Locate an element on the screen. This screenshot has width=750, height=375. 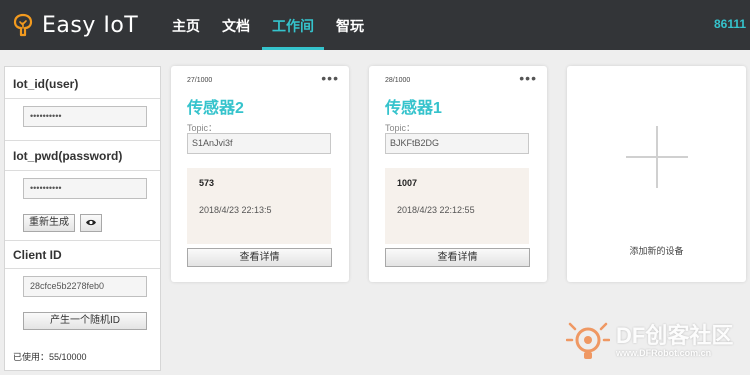
latest-data-panel: 1007 2018/4/23 22:12:55 is located at coordinates (457, 206).